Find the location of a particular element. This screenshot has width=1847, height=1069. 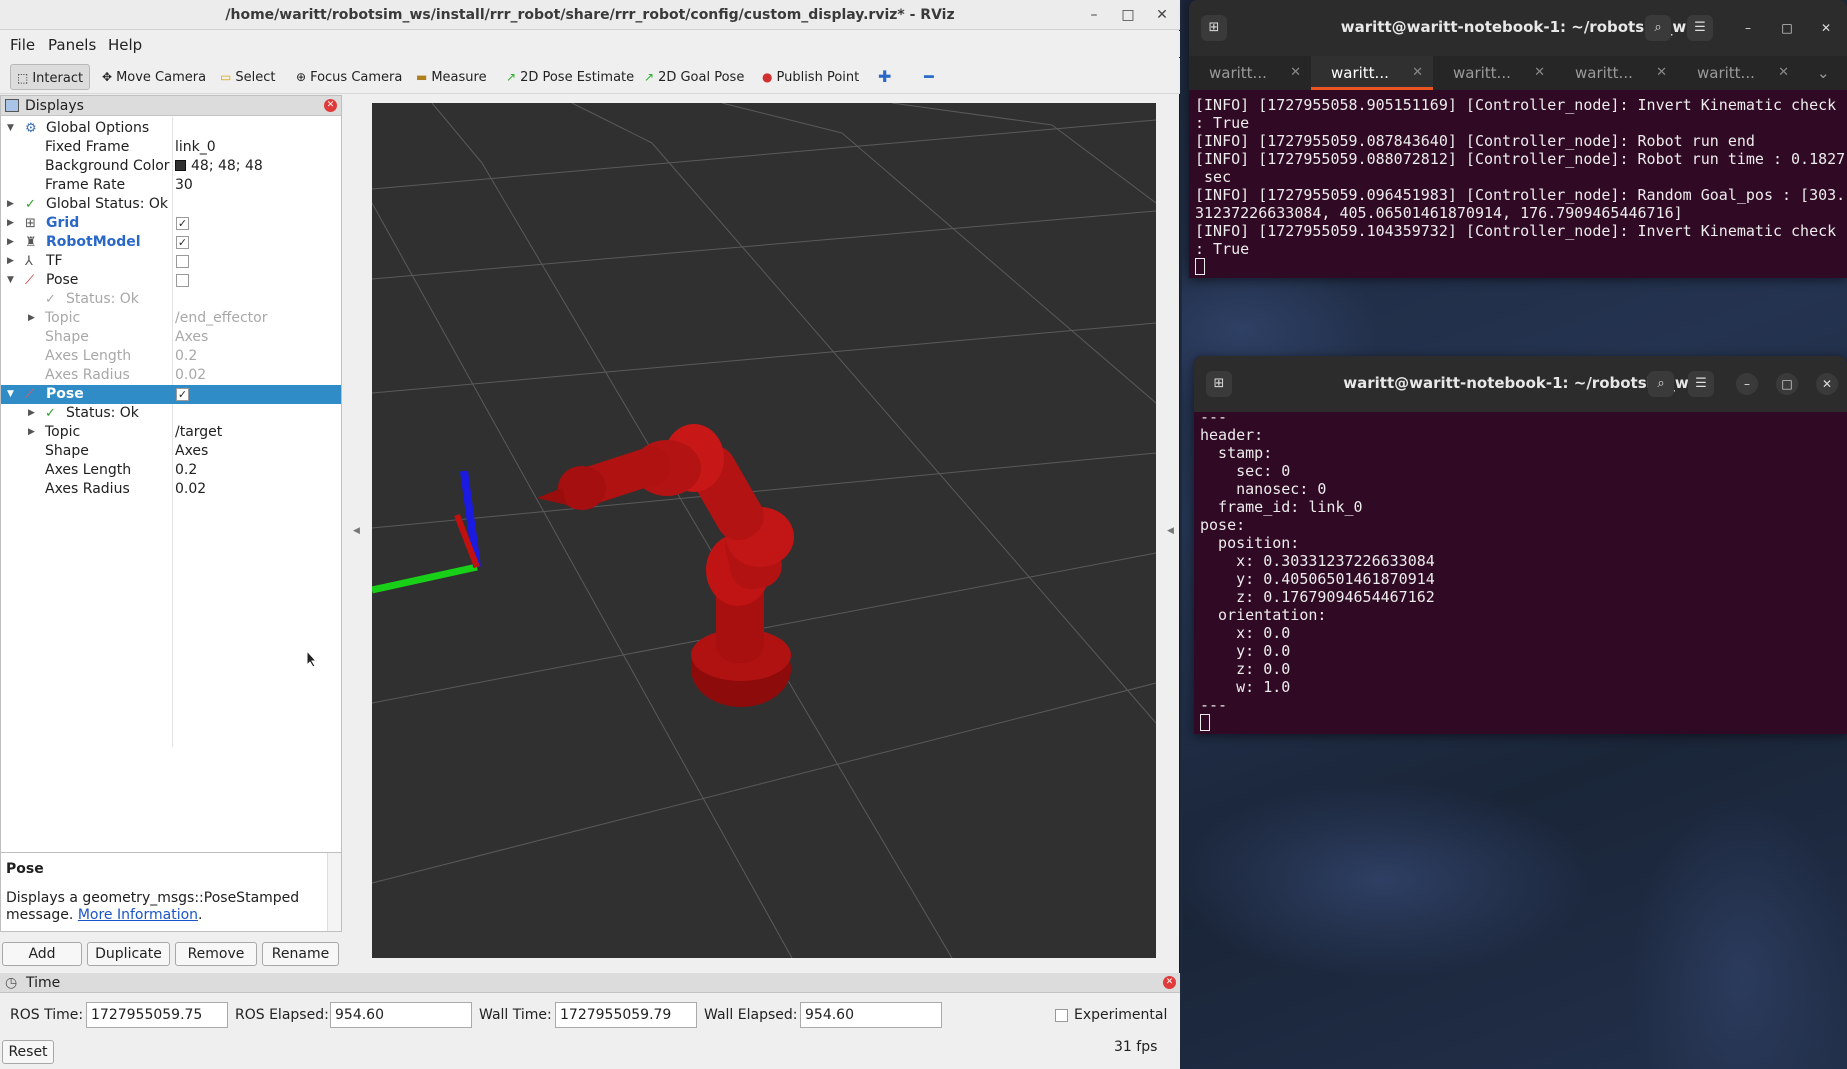

tree-robot-model: ▶ ♜ RobotModel ✓ is located at coordinates (171, 242).